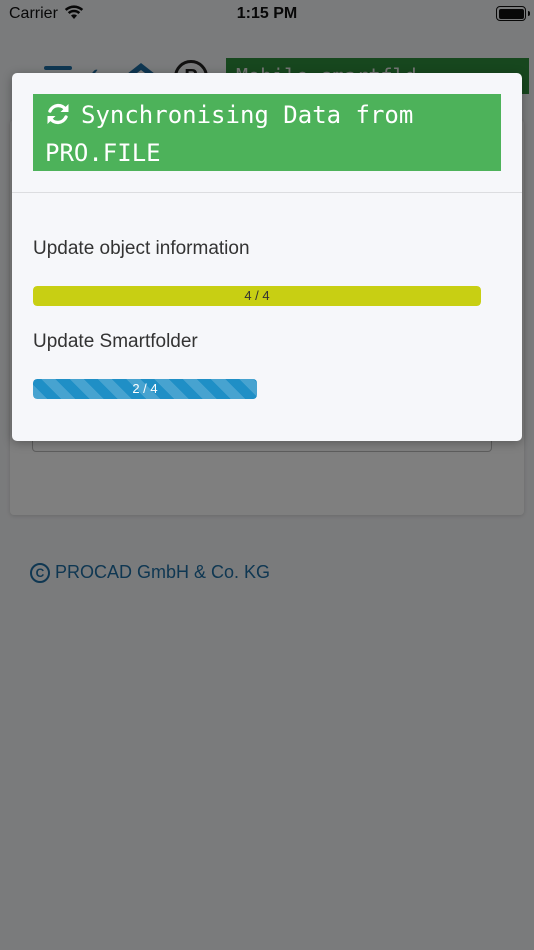  I want to click on dialog-title: Synchronising Data from PRO.FILE, so click(229, 134).